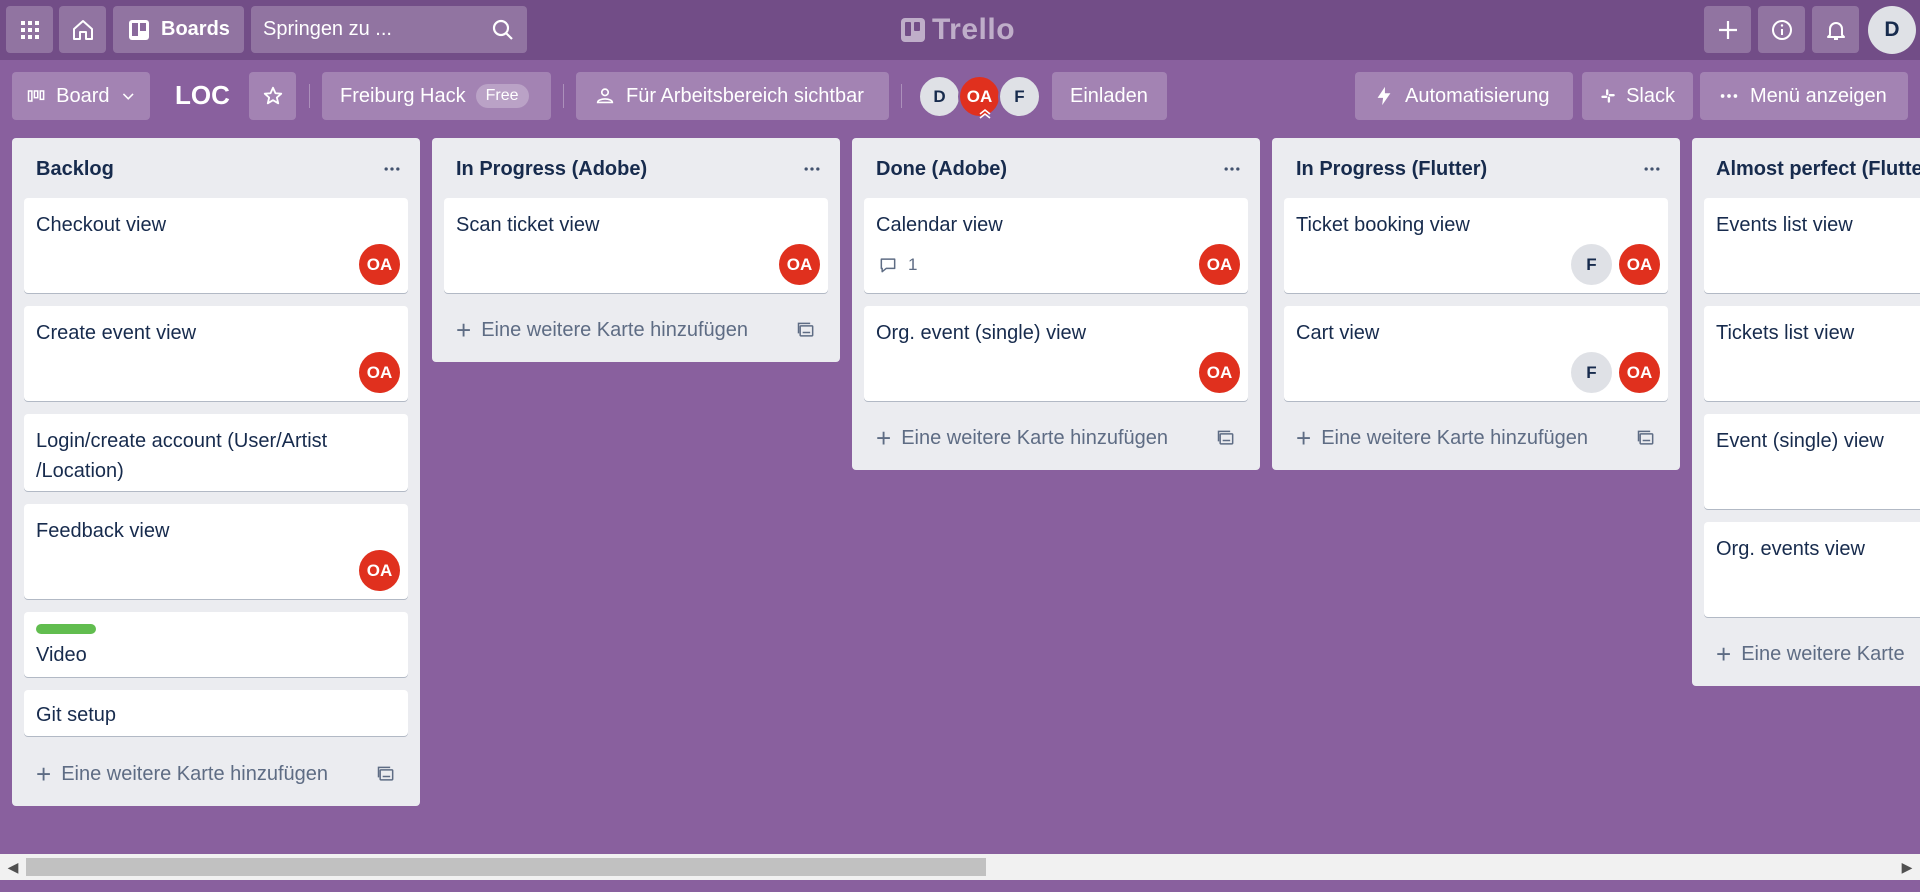 Image resolution: width=1920 pixels, height=892 pixels. What do you see at coordinates (1781, 29) in the screenshot?
I see `info-button` at bounding box center [1781, 29].